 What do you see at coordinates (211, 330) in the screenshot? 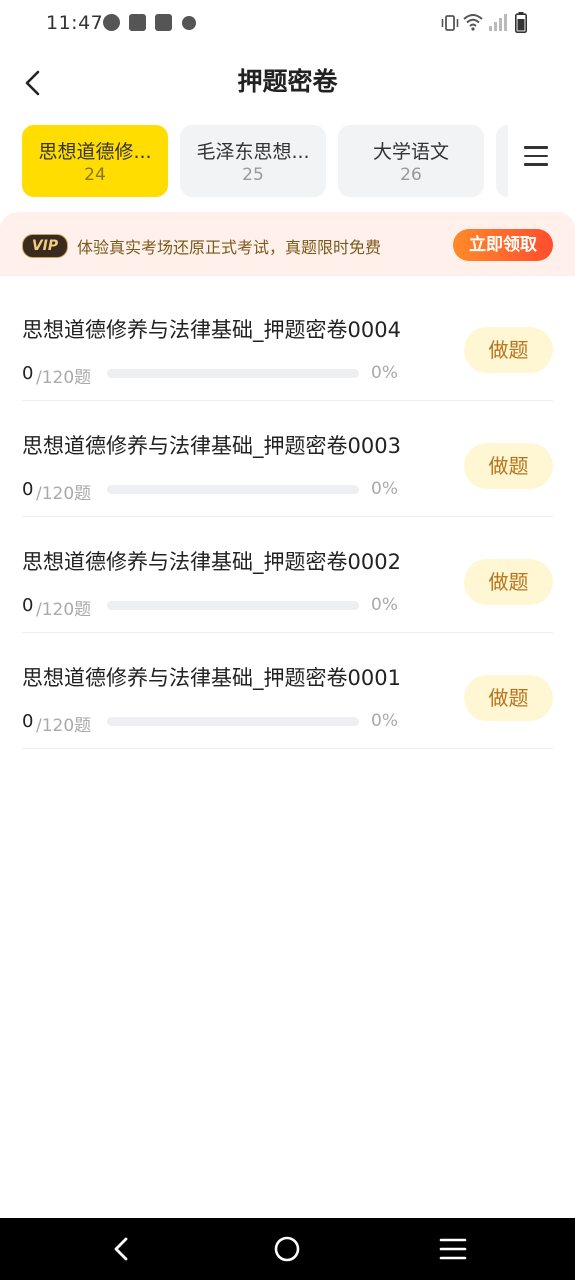
I see `paper-title: 思想道德修养与法律基础_押题密卷0004` at bounding box center [211, 330].